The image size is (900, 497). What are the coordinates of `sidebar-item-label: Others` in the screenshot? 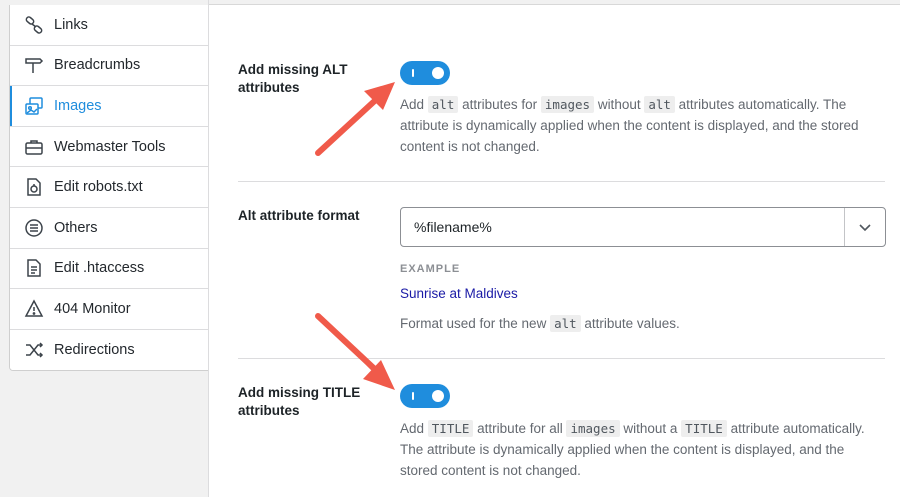 It's located at (76, 227).